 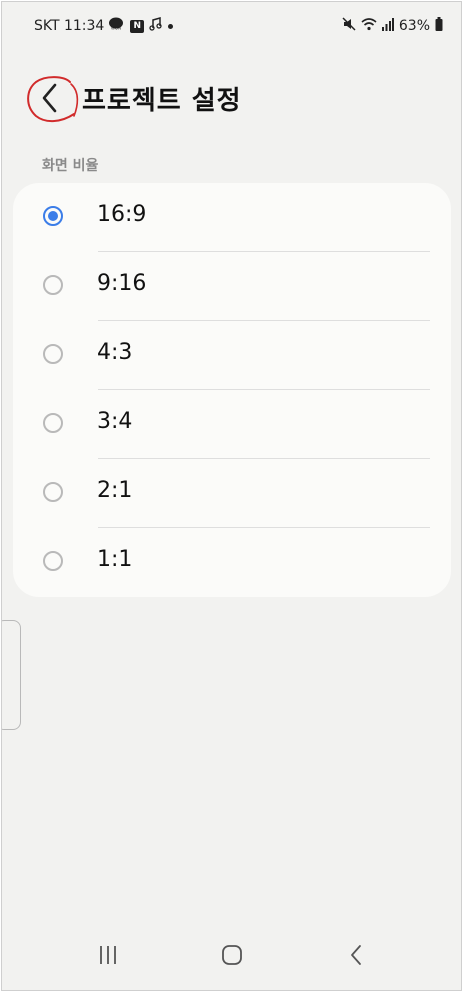 I want to click on navigation-bar, so click(x=231, y=957).